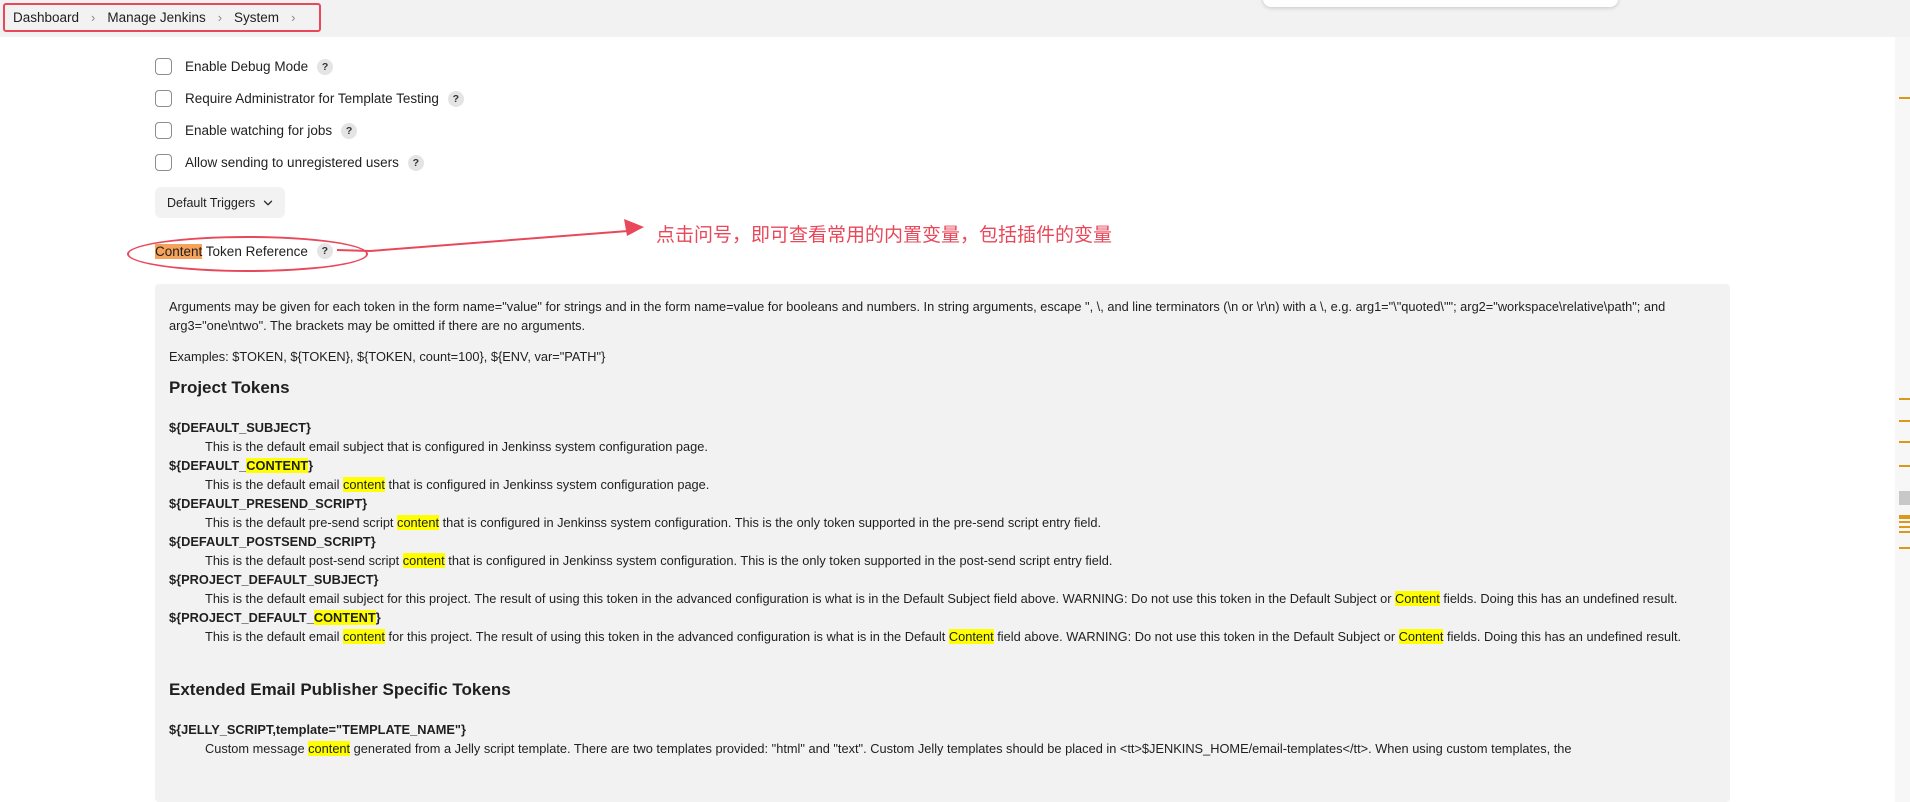 The width and height of the screenshot is (1910, 802). I want to click on default-triggers-label: Default Triggers, so click(211, 202).